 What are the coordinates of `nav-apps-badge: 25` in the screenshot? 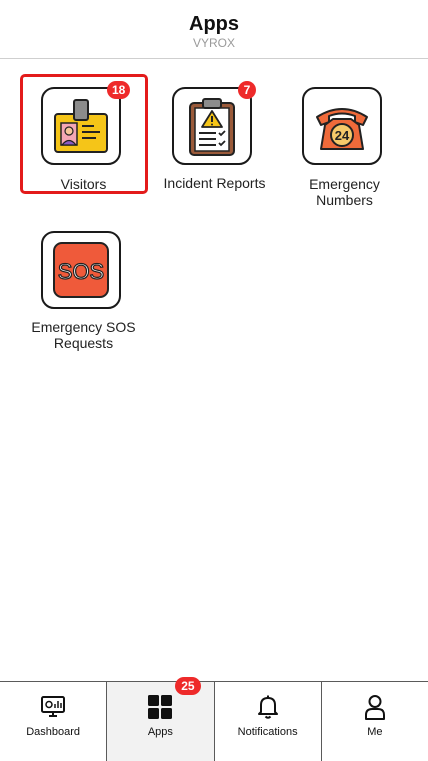 It's located at (188, 686).